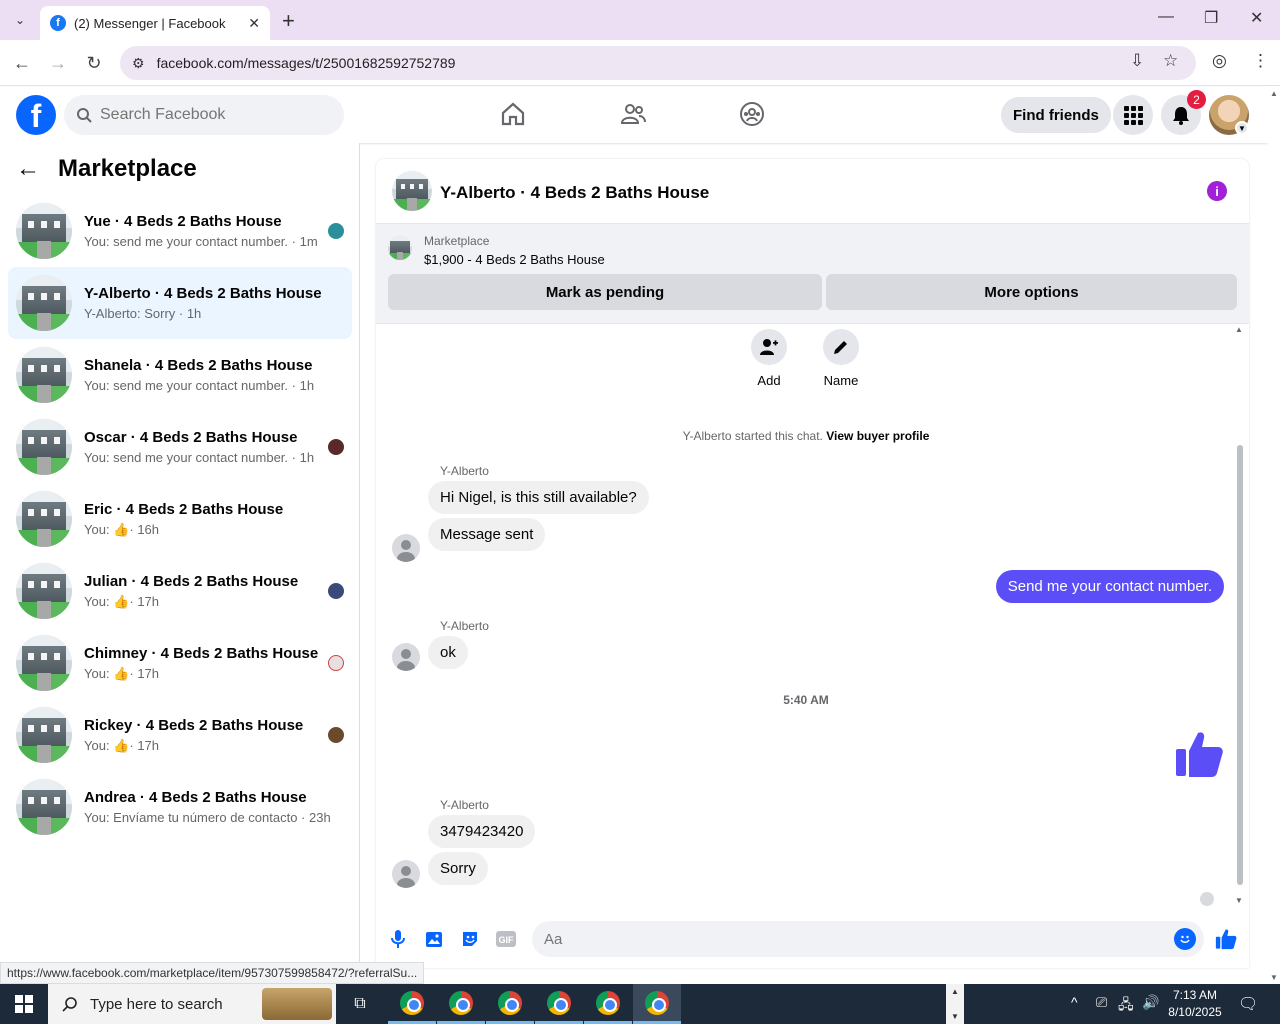  Describe the element at coordinates (20, 20) in the screenshot. I see `tab-search-button: ⌄` at that location.